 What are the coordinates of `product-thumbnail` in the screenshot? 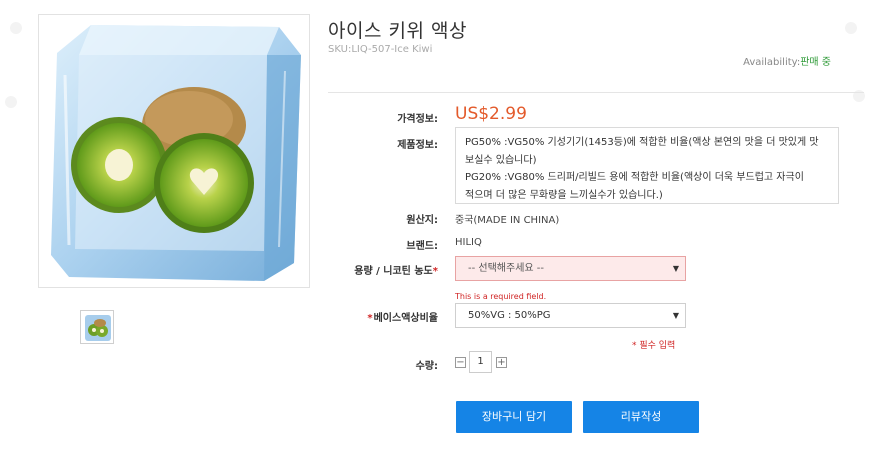 It's located at (97, 327).